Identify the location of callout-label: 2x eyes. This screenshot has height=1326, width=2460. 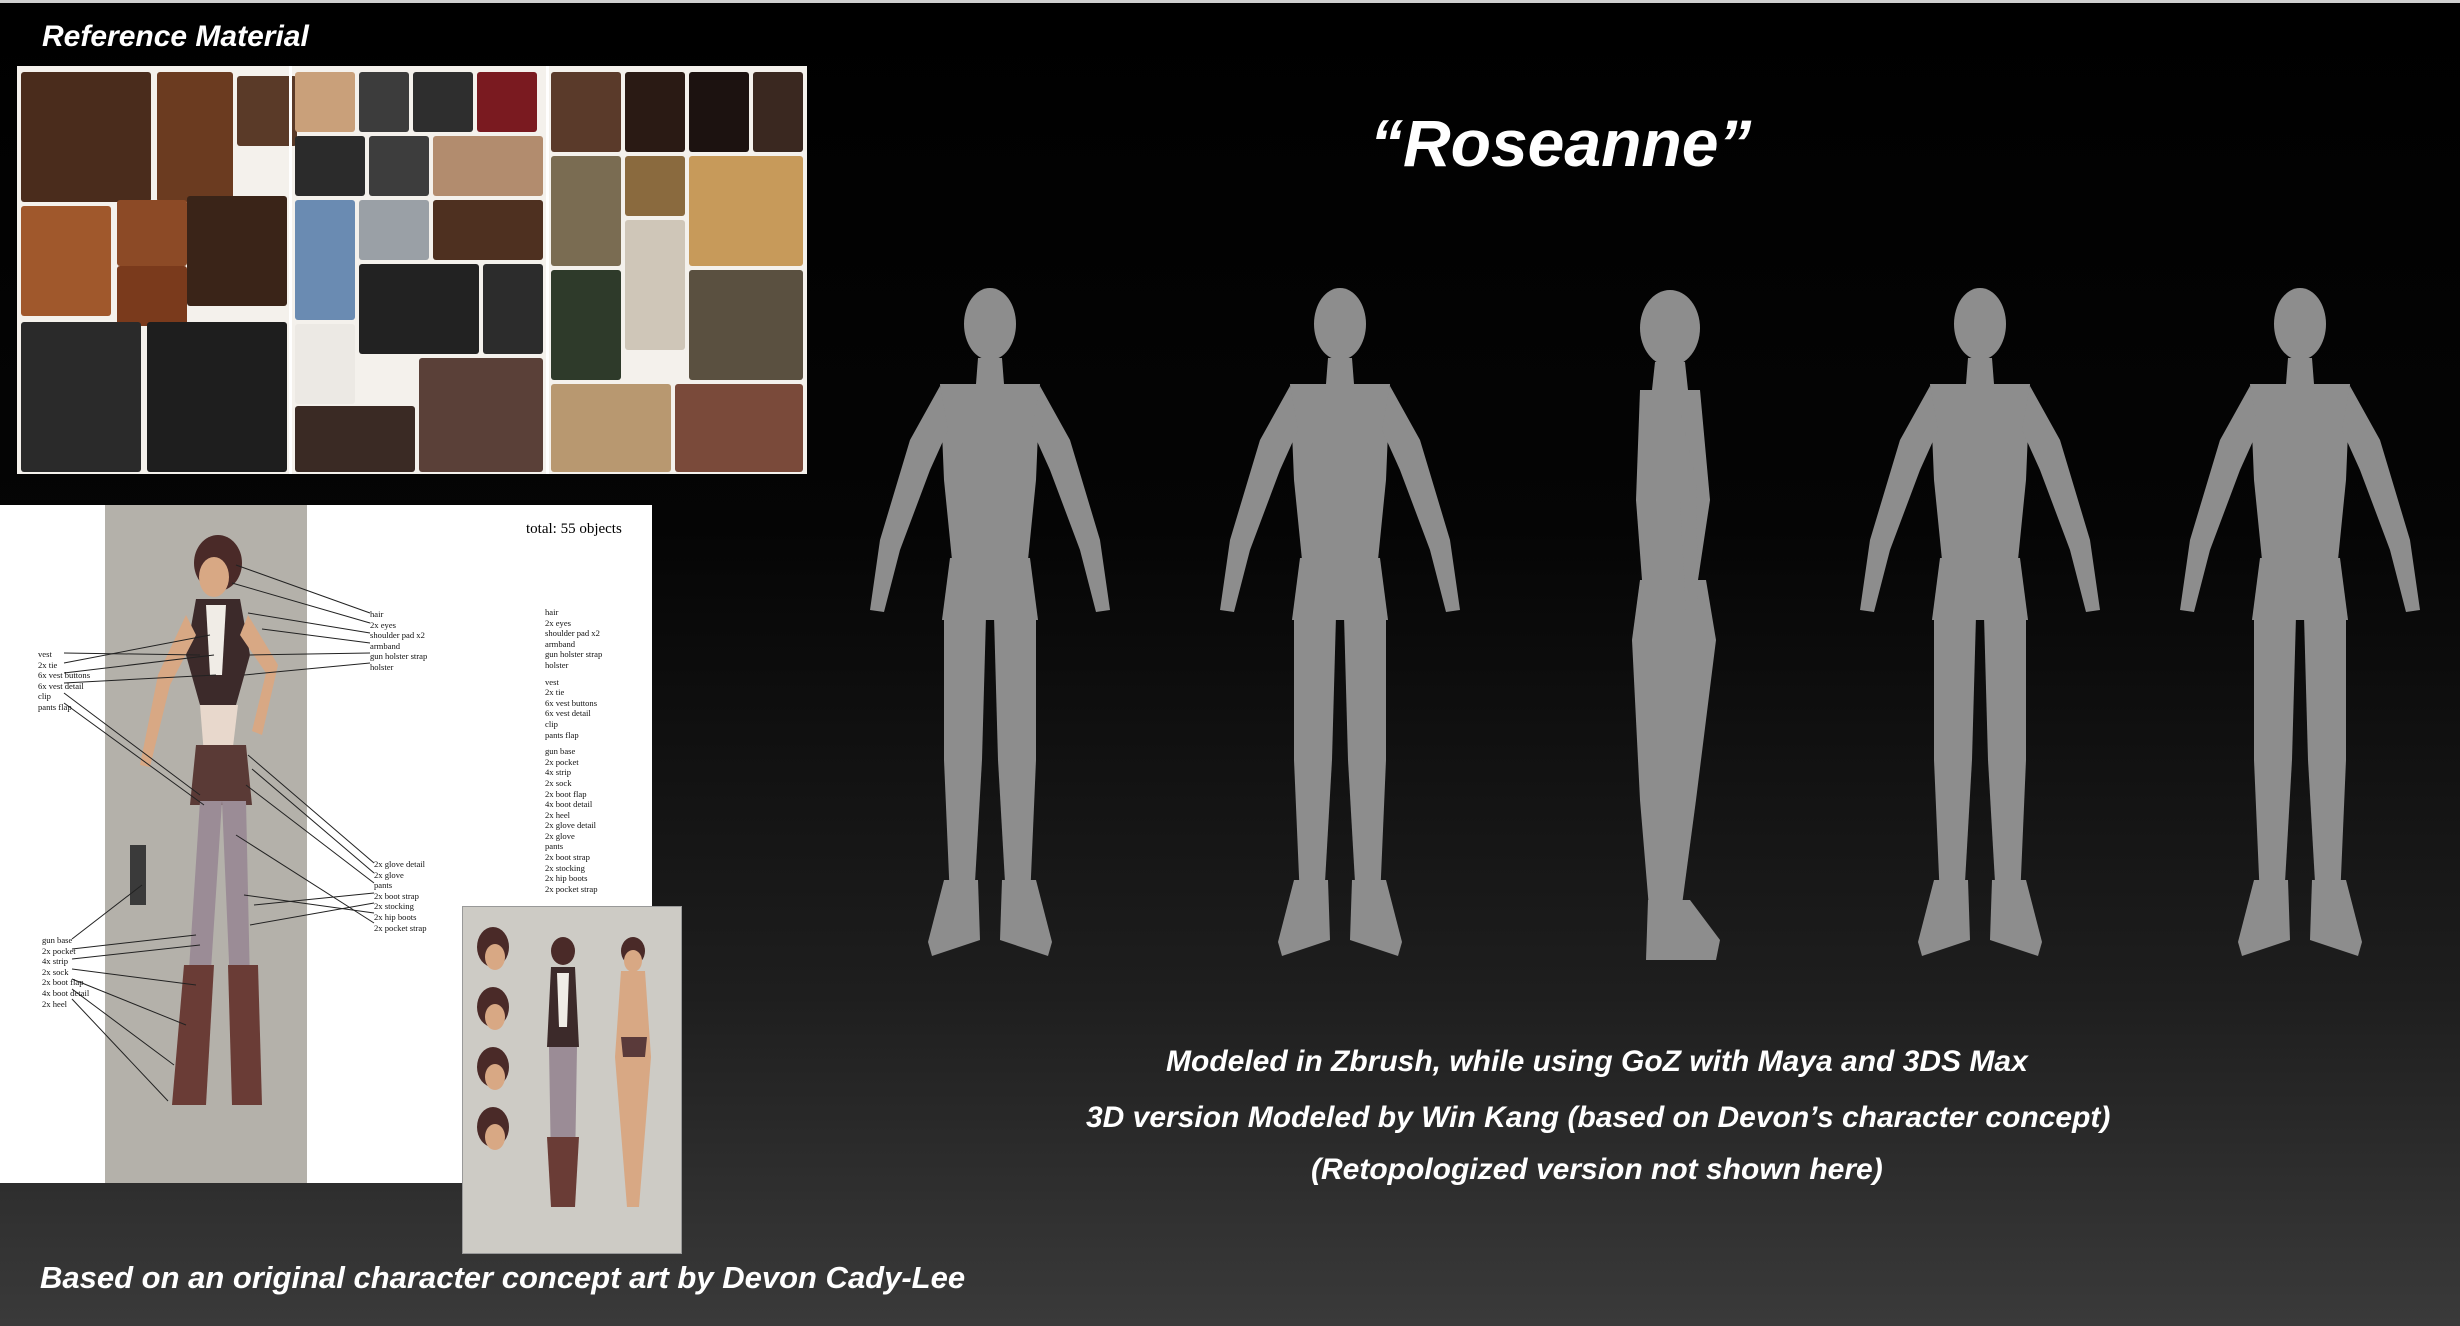
(383, 624).